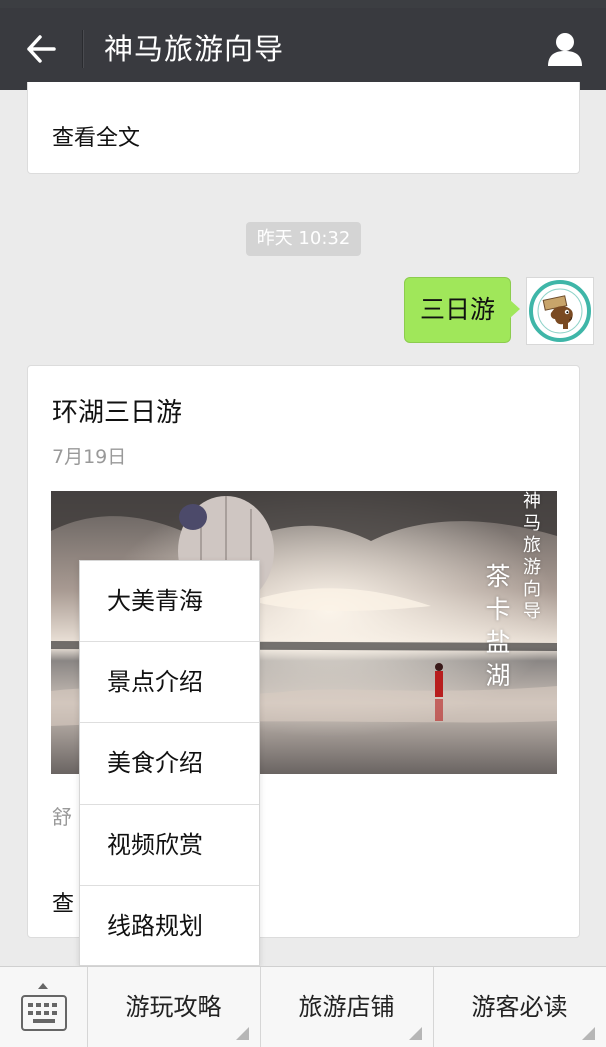 This screenshot has height=1047, width=606. I want to click on menu-label: 游玩攻略, so click(173, 1007).